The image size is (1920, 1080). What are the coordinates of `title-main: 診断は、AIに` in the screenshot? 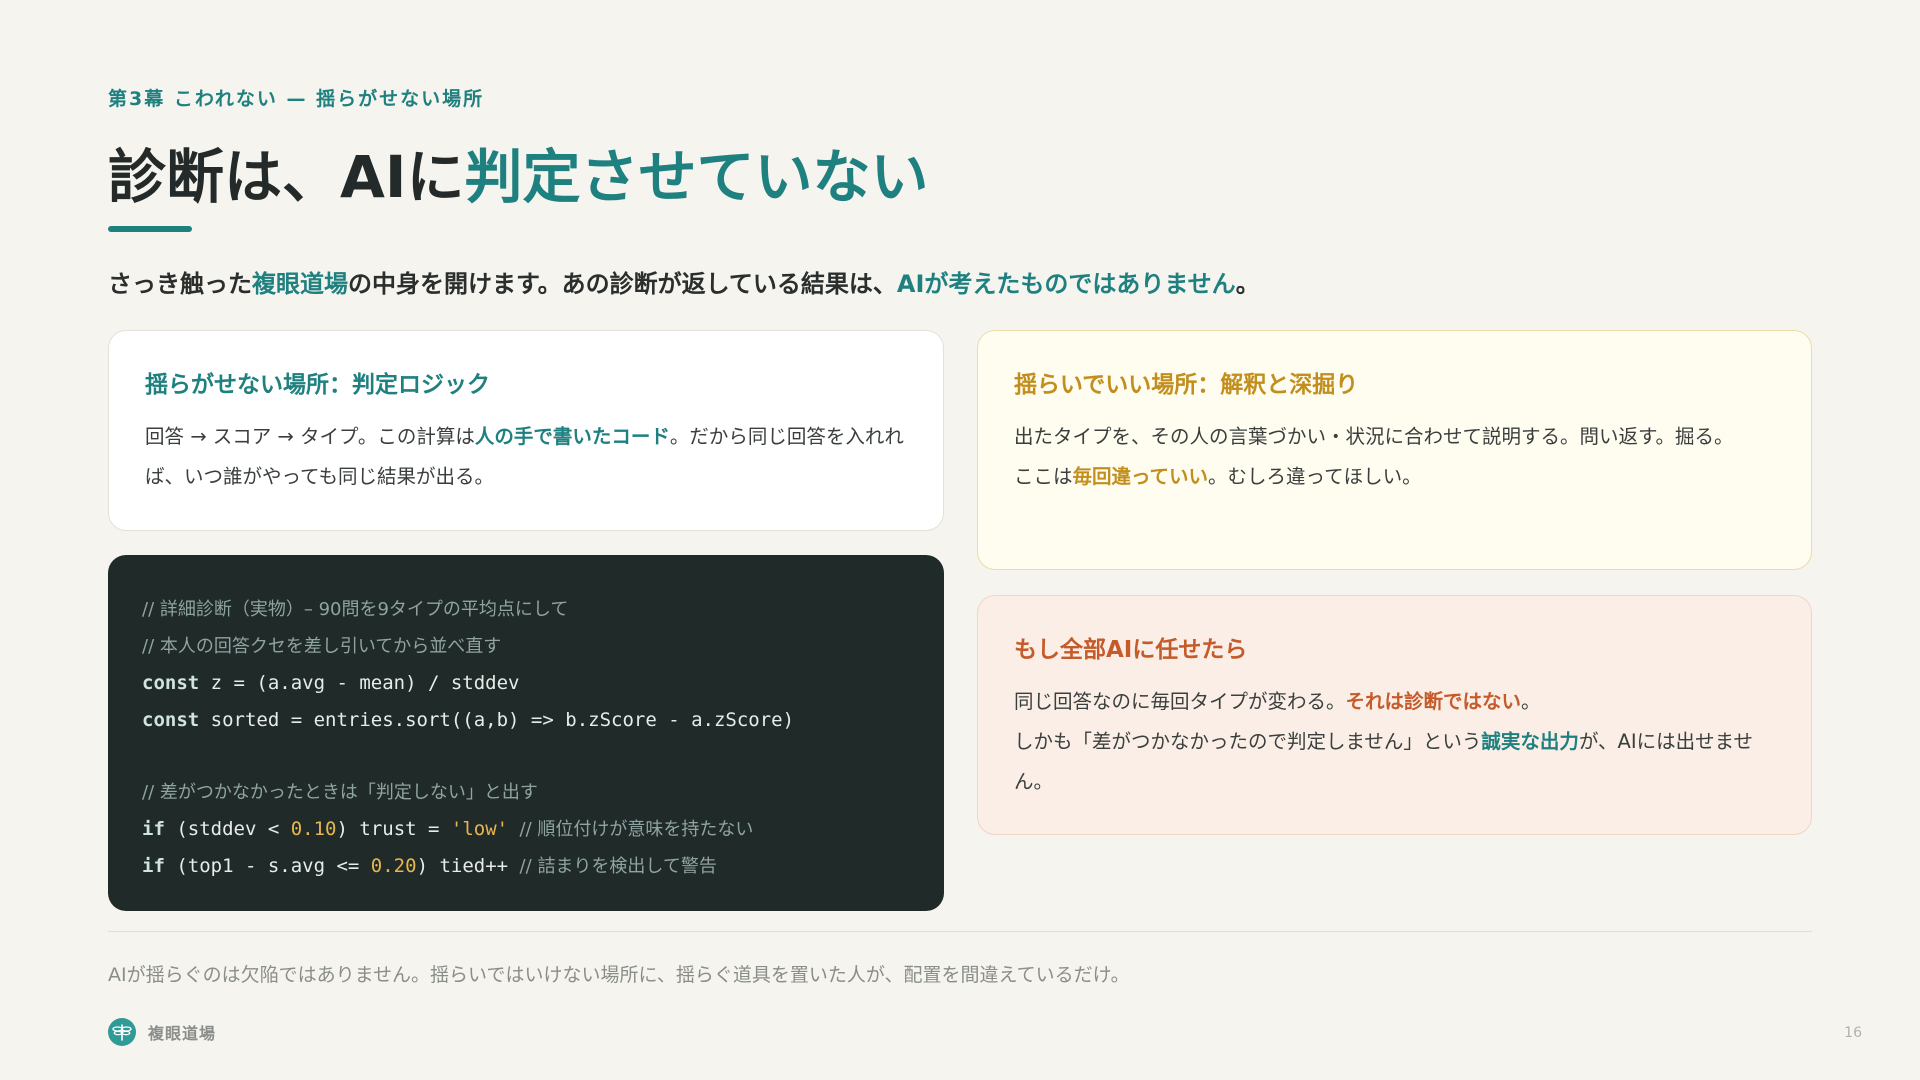 It's located at (286, 177).